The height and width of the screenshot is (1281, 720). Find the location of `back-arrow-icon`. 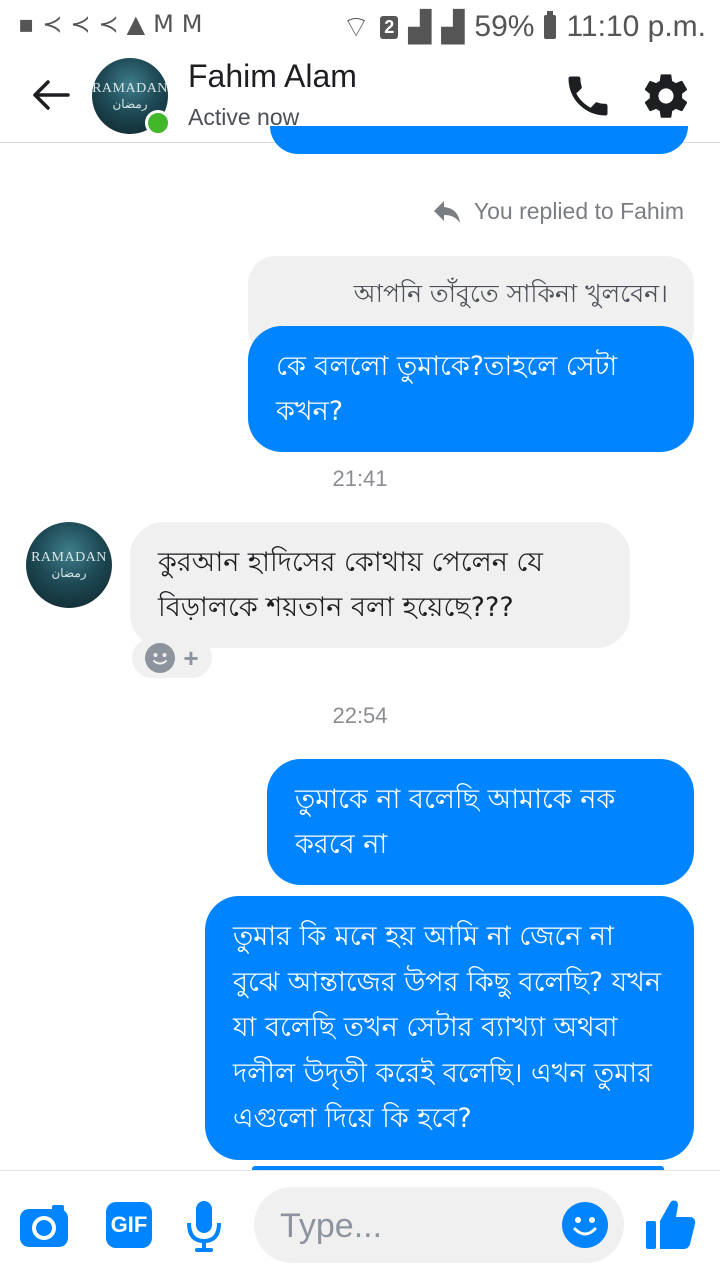

back-arrow-icon is located at coordinates (51, 95).